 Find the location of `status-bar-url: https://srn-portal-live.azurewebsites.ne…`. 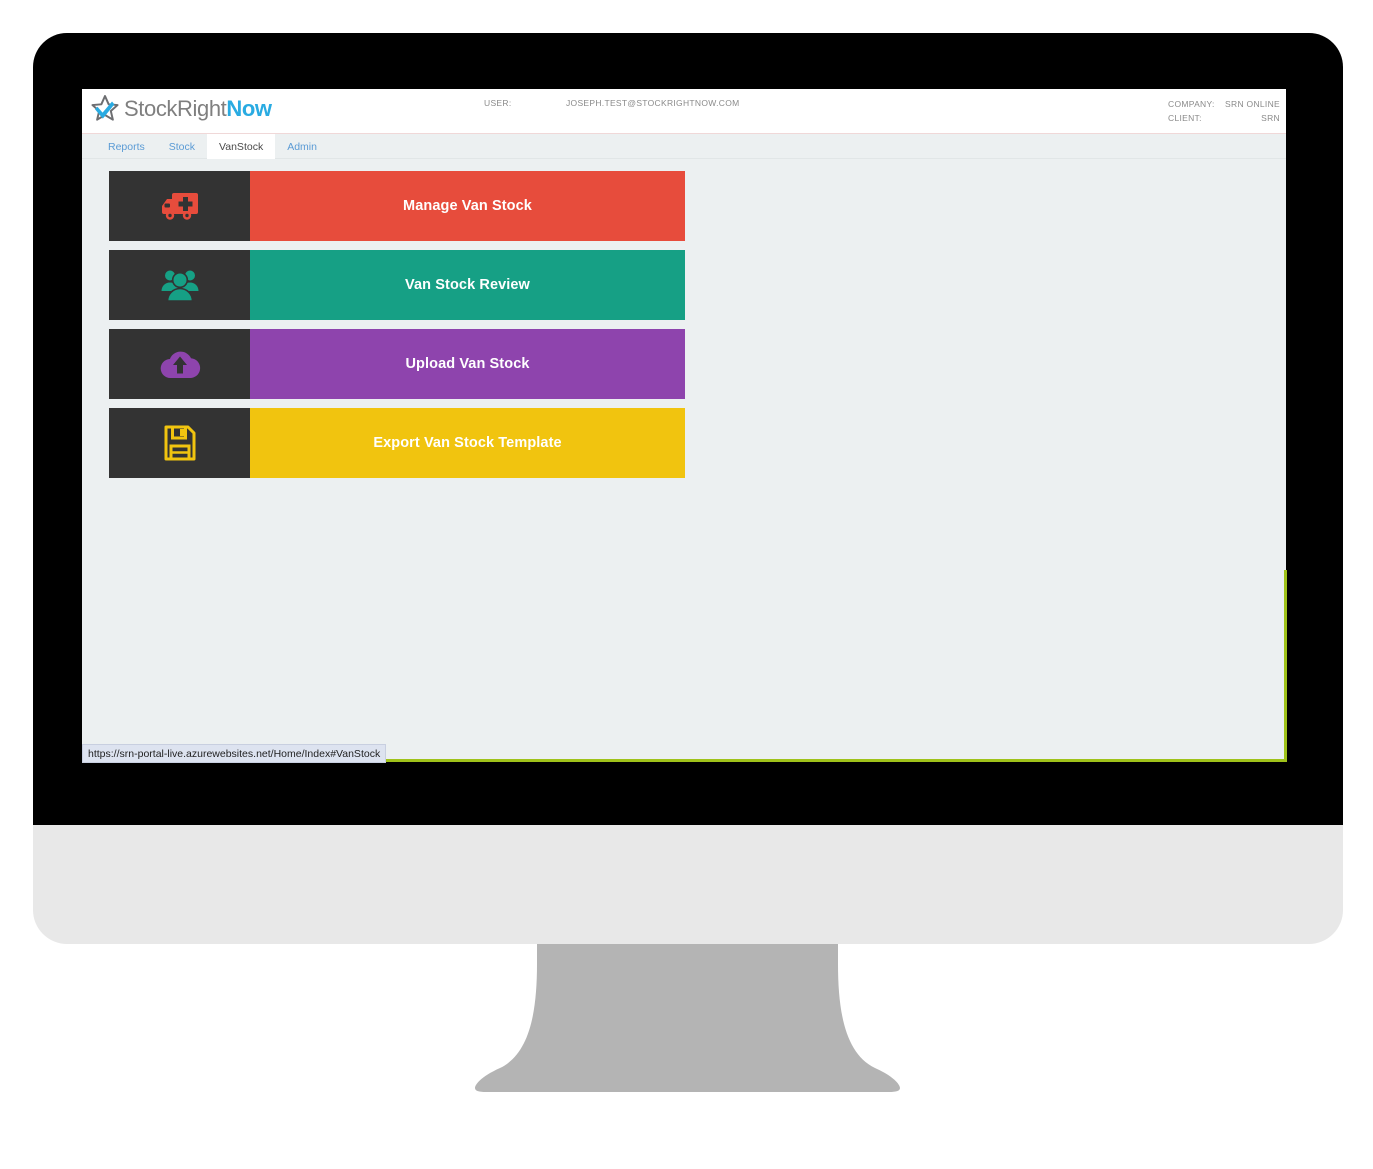

status-bar-url: https://srn-portal-live.azurewebsites.ne… is located at coordinates (234, 753).